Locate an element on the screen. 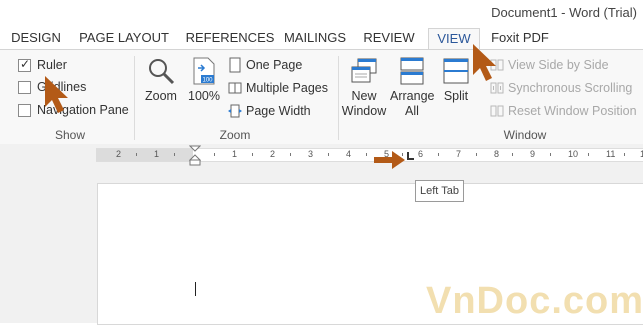 The height and width of the screenshot is (325, 643). reset-window-position-label: Reset Window Position is located at coordinates (572, 111).